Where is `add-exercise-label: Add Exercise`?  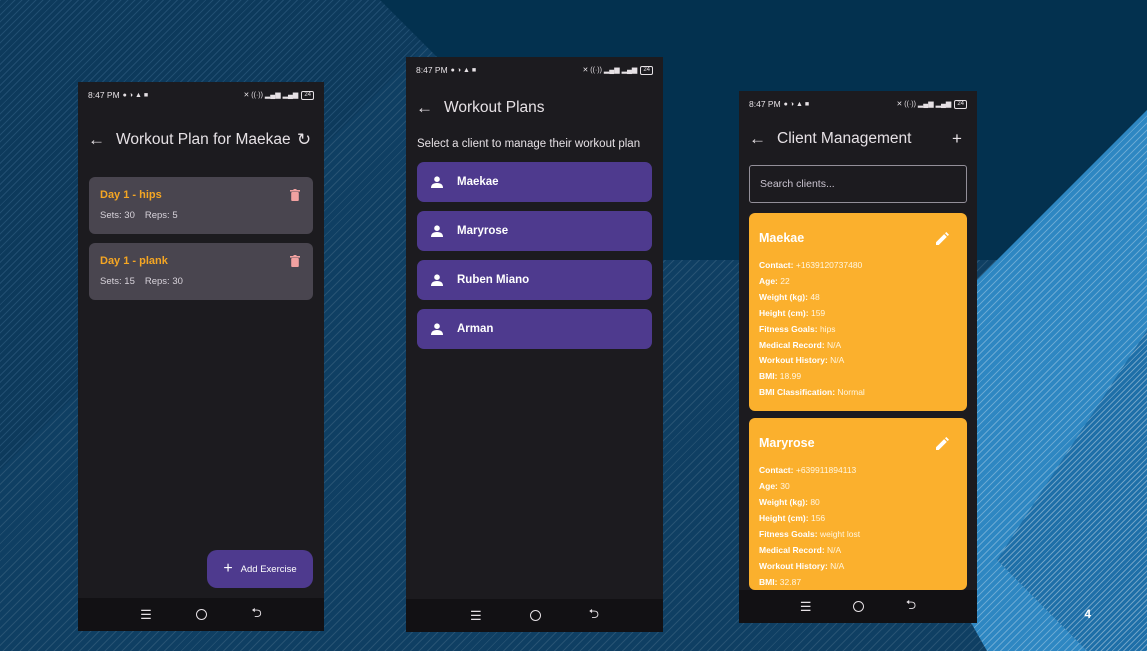
add-exercise-label: Add Exercise is located at coordinates (268, 569).